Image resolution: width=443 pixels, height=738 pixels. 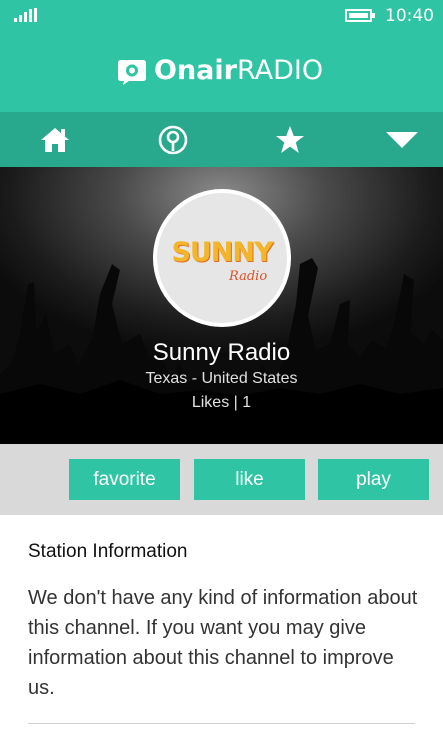 I want to click on nav-favorites, so click(x=290, y=139).